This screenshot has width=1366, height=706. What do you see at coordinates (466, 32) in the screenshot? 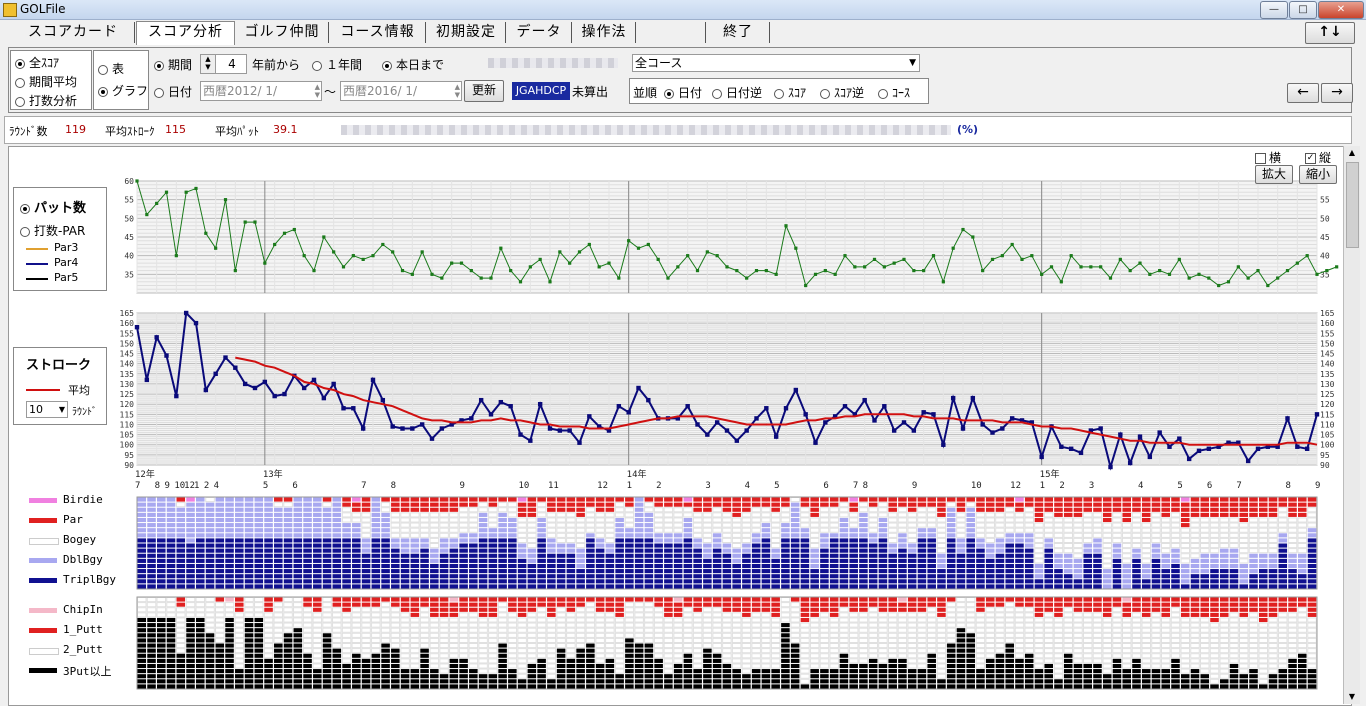
I see `tab-initial-settings: 初期設定` at bounding box center [466, 32].